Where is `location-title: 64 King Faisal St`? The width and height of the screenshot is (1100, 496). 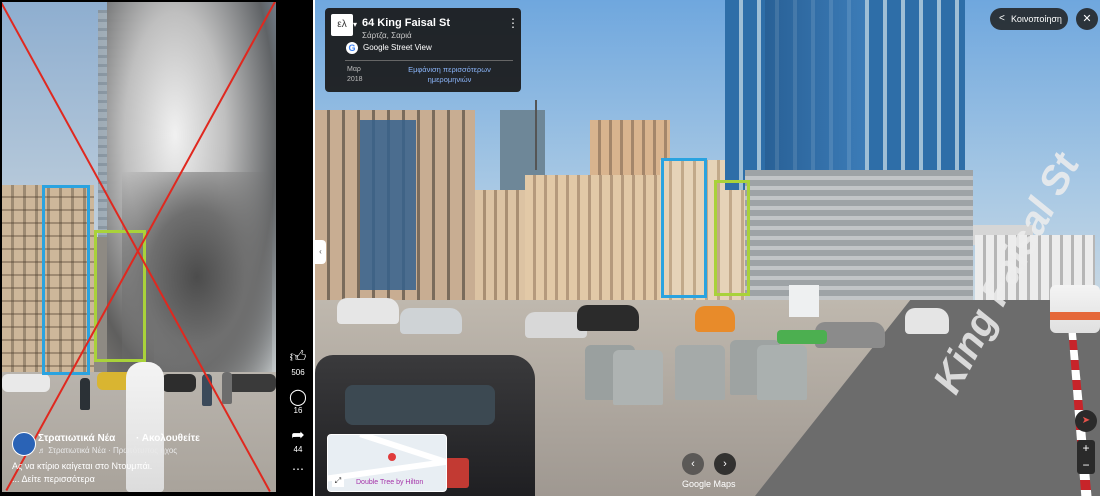 location-title: 64 King Faisal St is located at coordinates (406, 23).